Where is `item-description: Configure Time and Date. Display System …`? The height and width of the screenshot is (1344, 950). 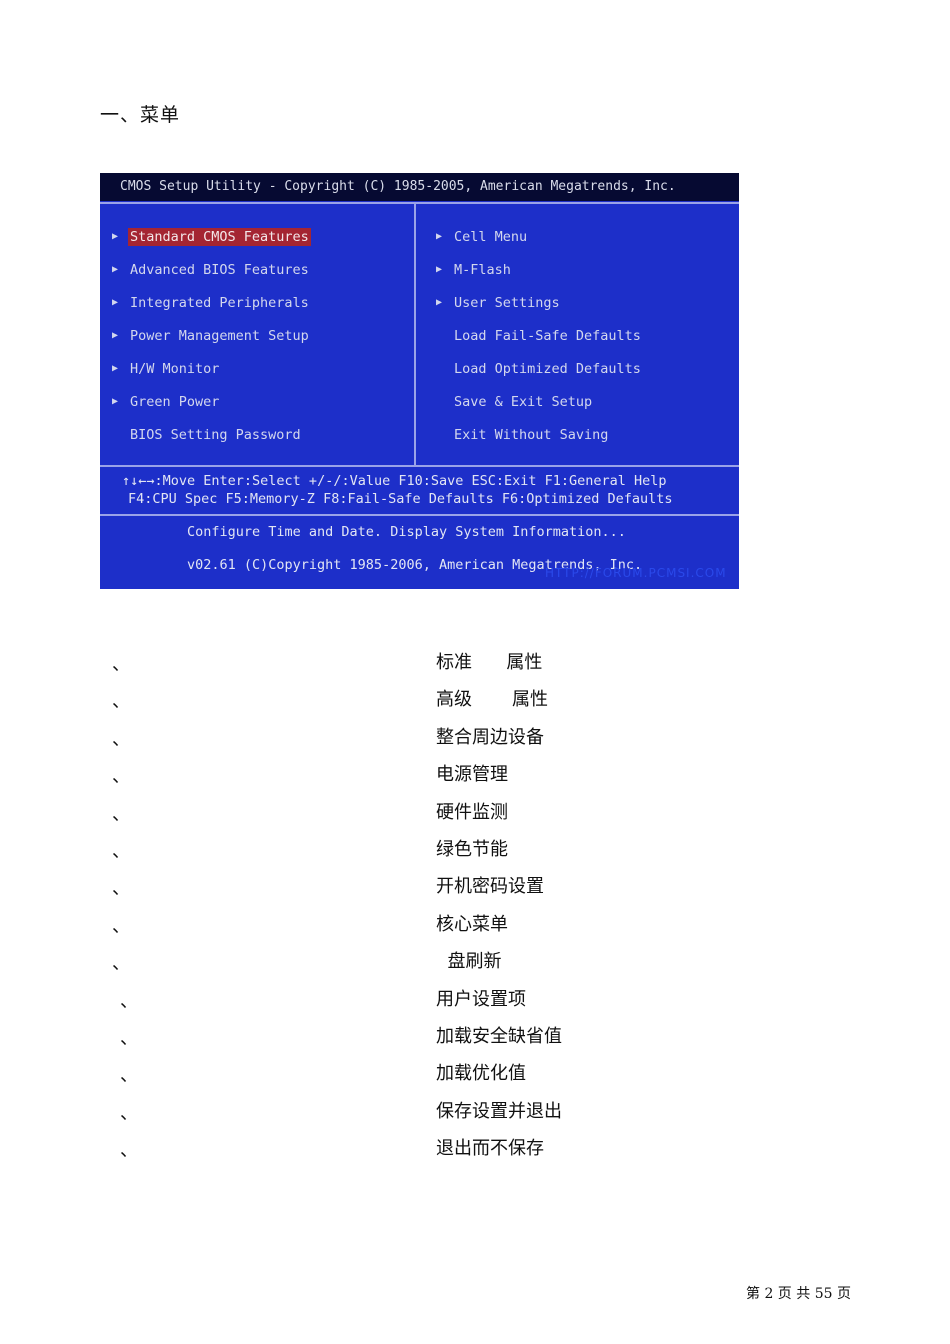
item-description: Configure Time and Date. Display System … is located at coordinates (406, 532).